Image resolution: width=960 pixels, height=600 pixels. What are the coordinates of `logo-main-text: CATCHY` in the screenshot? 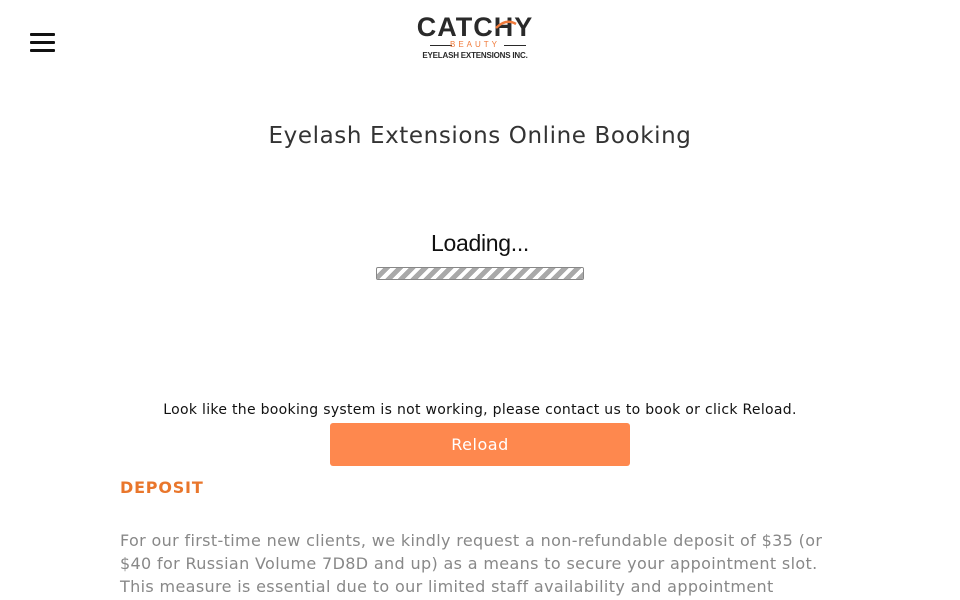 It's located at (475, 27).